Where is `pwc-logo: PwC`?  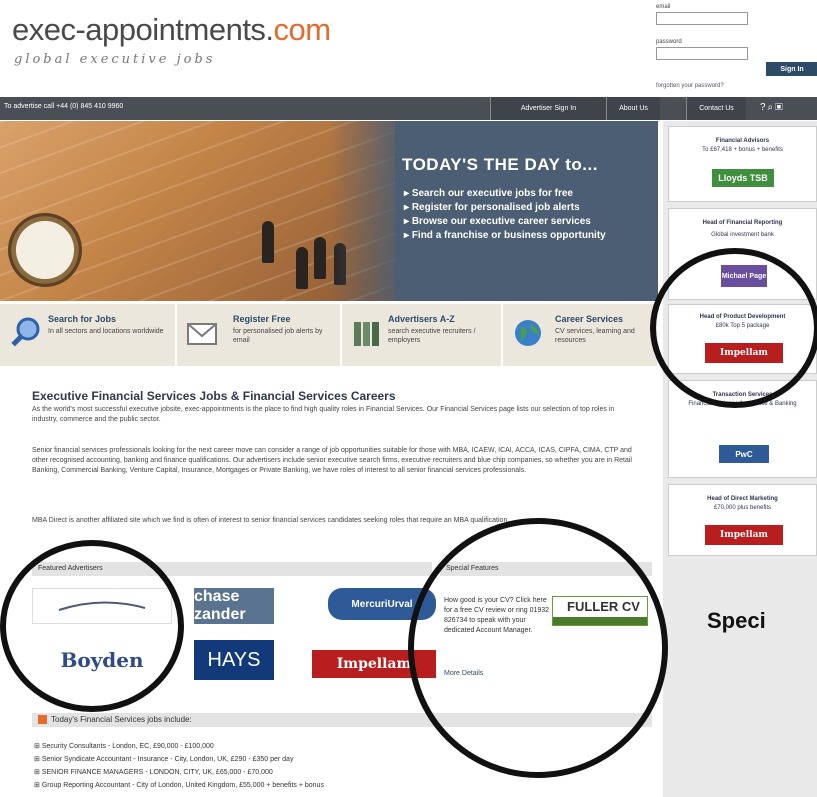
pwc-logo: PwC is located at coordinates (744, 454).